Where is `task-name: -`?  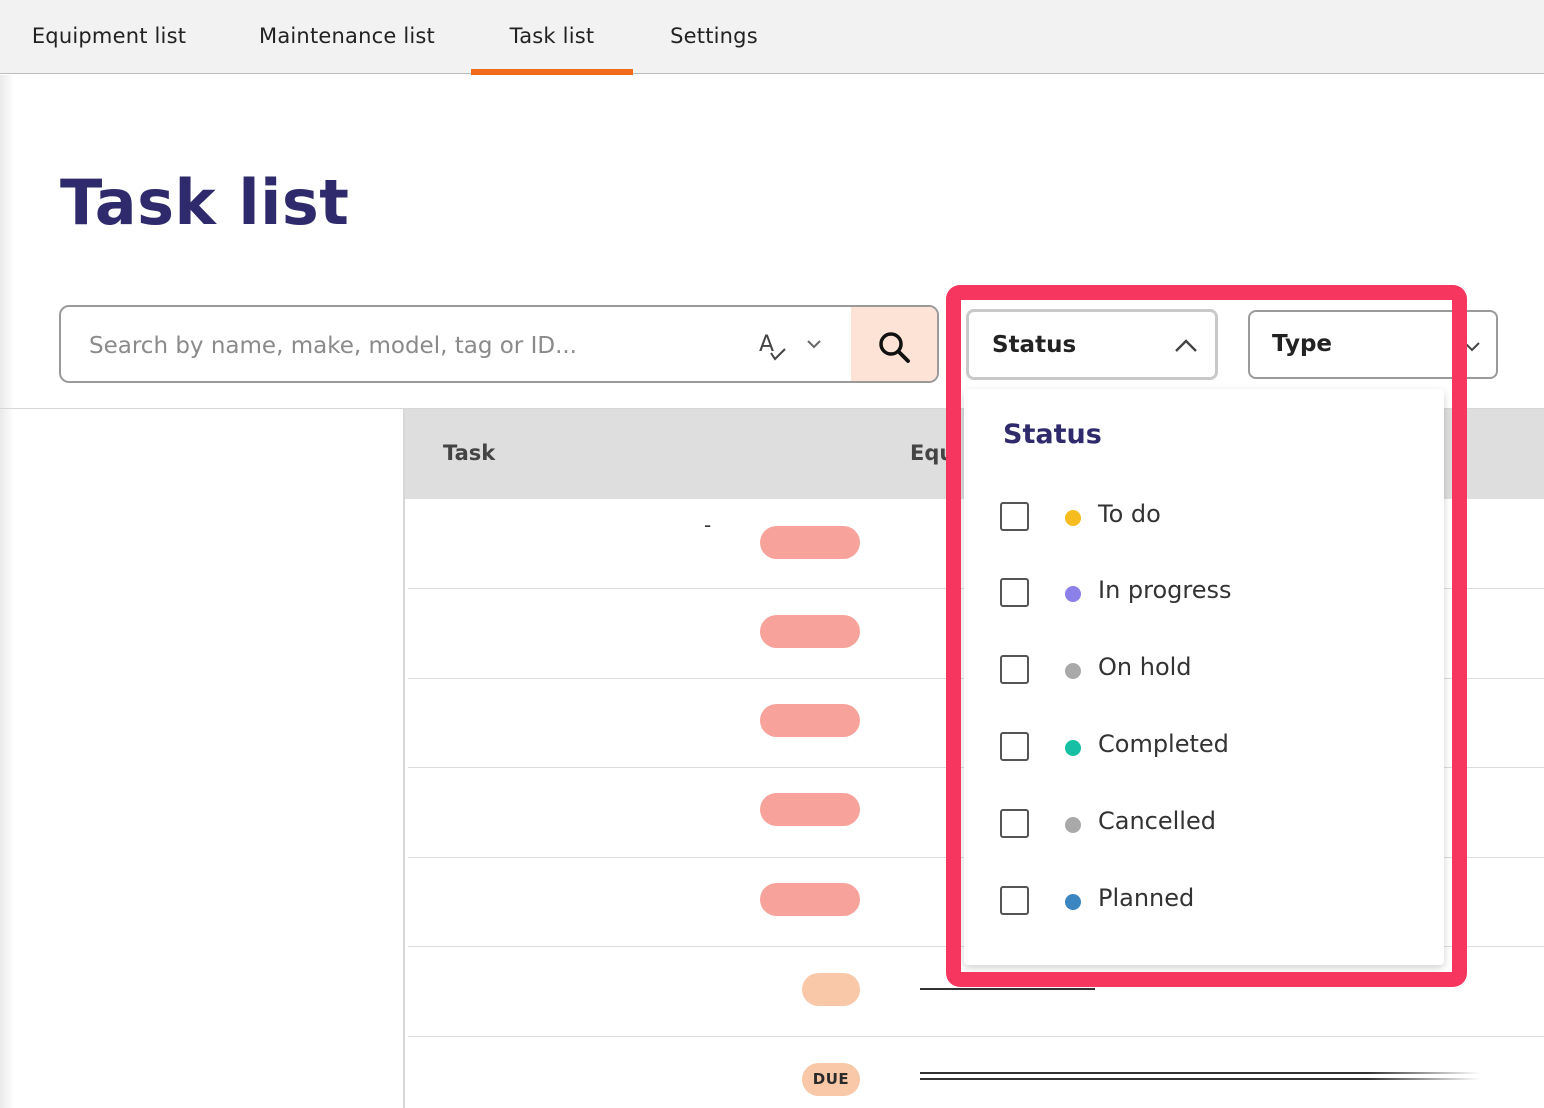
task-name: - is located at coordinates (708, 525).